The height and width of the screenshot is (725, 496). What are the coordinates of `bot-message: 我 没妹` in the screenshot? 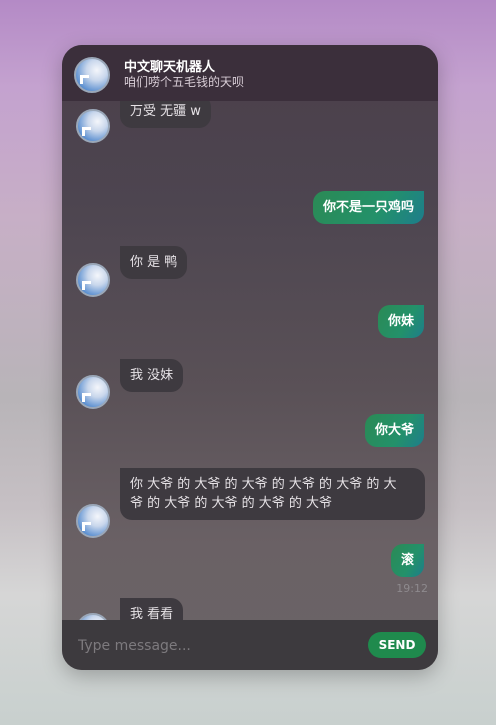 It's located at (152, 375).